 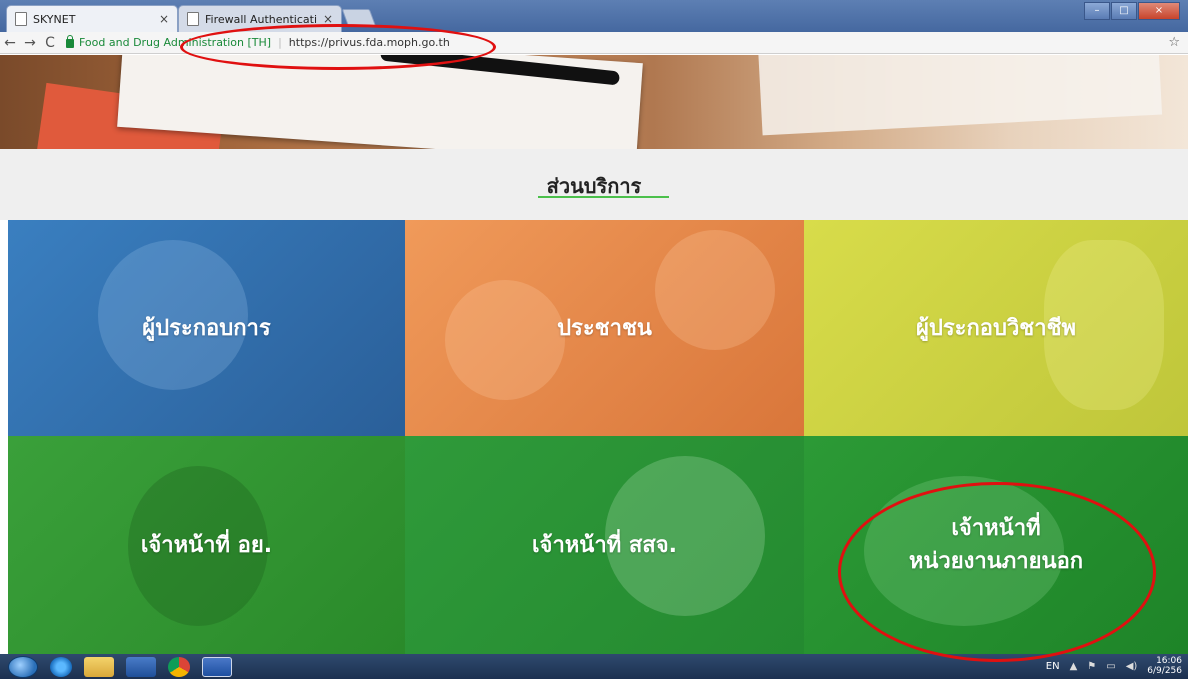 What do you see at coordinates (960, 95) in the screenshot?
I see `hero-decoration` at bounding box center [960, 95].